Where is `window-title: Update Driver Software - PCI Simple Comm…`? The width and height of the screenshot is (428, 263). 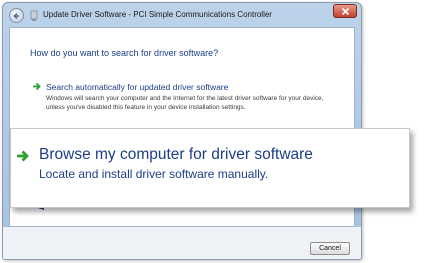
window-title: Update Driver Software - PCI Simple Comm… is located at coordinates (157, 14).